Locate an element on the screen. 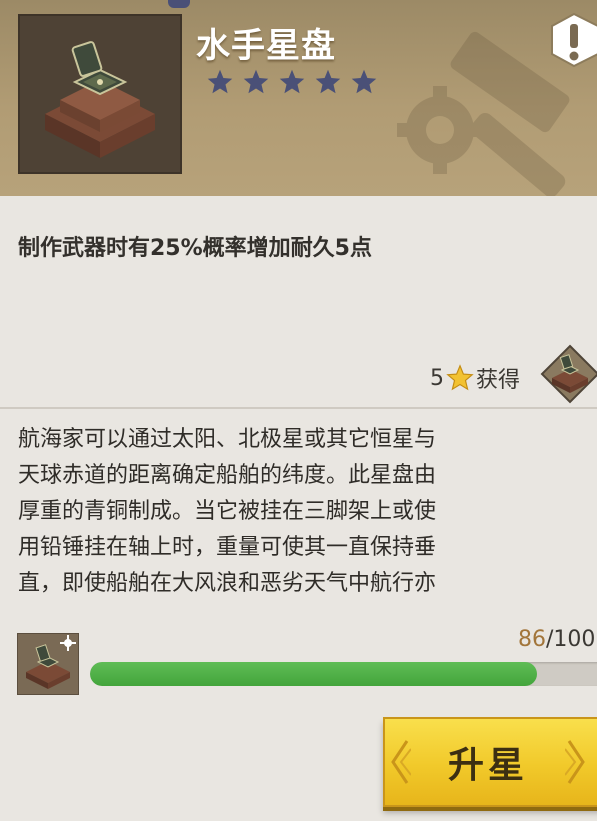 Image resolution: width=597 pixels, height=821 pixels. lore-line: 直，即使船舶在大风浪和恶劣天气中航行亦 is located at coordinates (227, 583).